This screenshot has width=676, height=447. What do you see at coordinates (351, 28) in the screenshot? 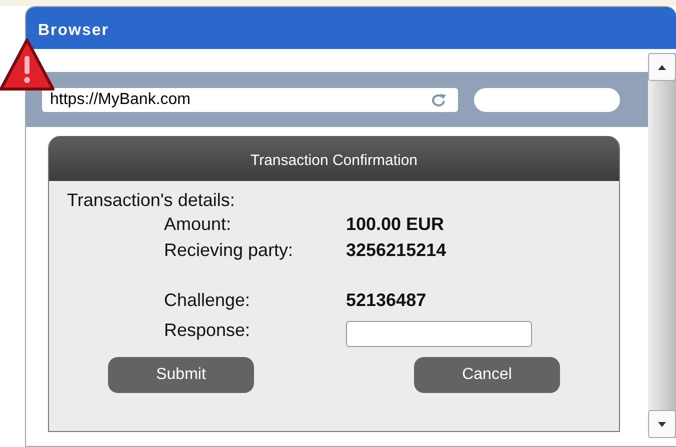
I see `window-title: Browser` at bounding box center [351, 28].